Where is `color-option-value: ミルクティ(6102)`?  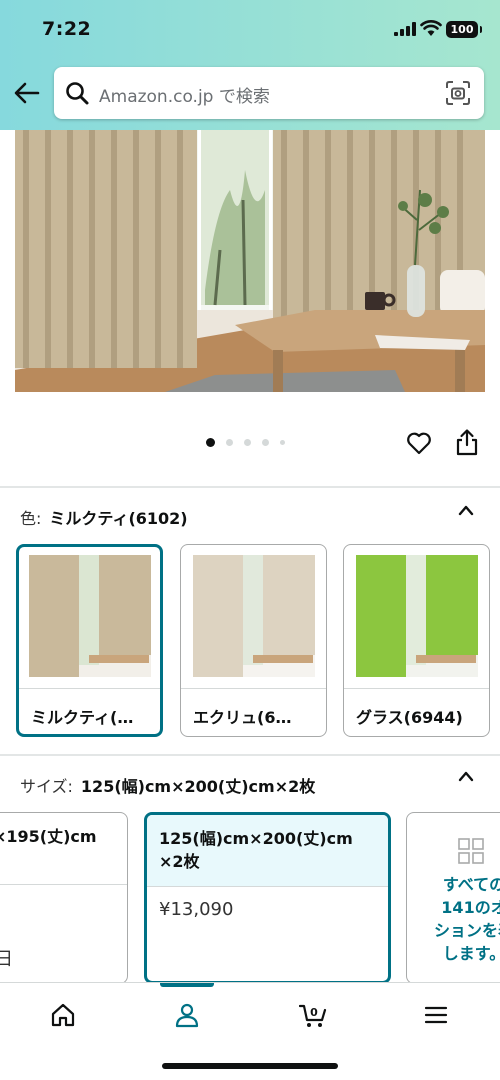
color-option-value: ミルクティ(6102) is located at coordinates (118, 518).